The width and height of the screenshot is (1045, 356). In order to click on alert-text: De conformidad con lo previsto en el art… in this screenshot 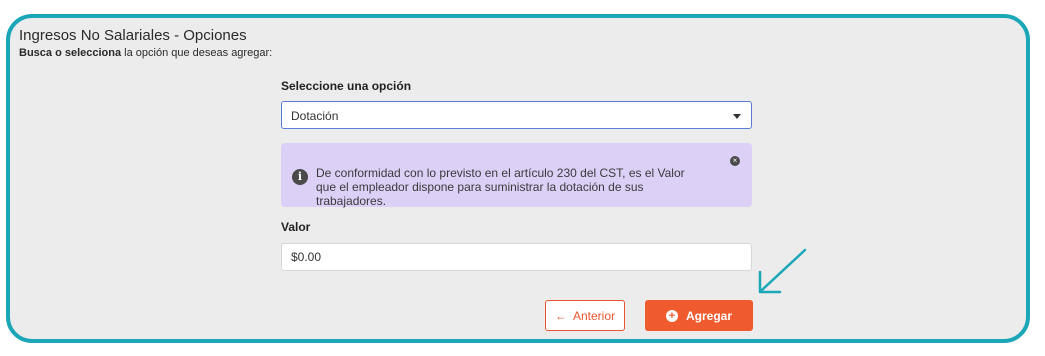, I will do `click(500, 187)`.